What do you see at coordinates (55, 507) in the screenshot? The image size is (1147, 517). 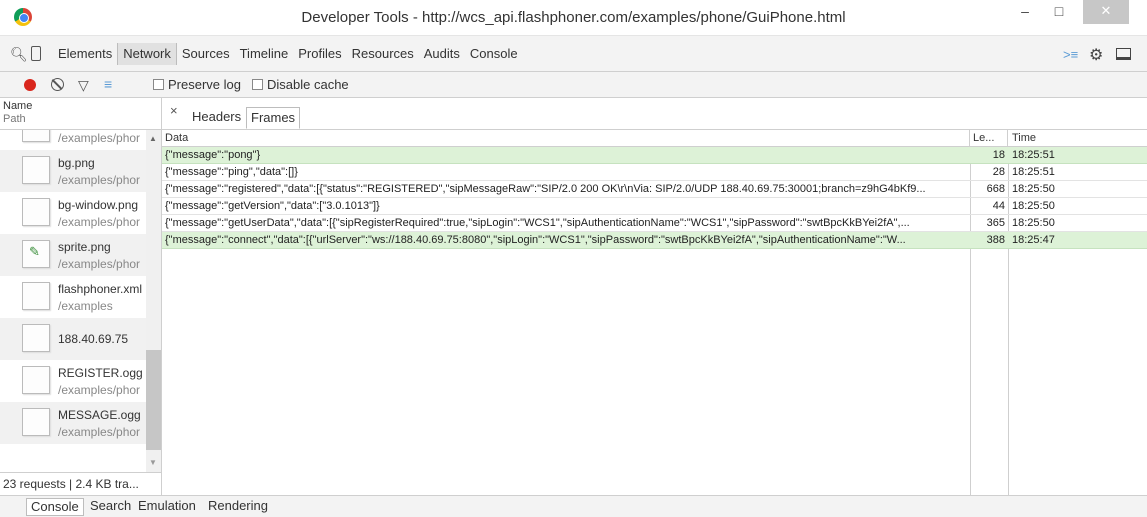 I see `drawer-tab-console: Console` at bounding box center [55, 507].